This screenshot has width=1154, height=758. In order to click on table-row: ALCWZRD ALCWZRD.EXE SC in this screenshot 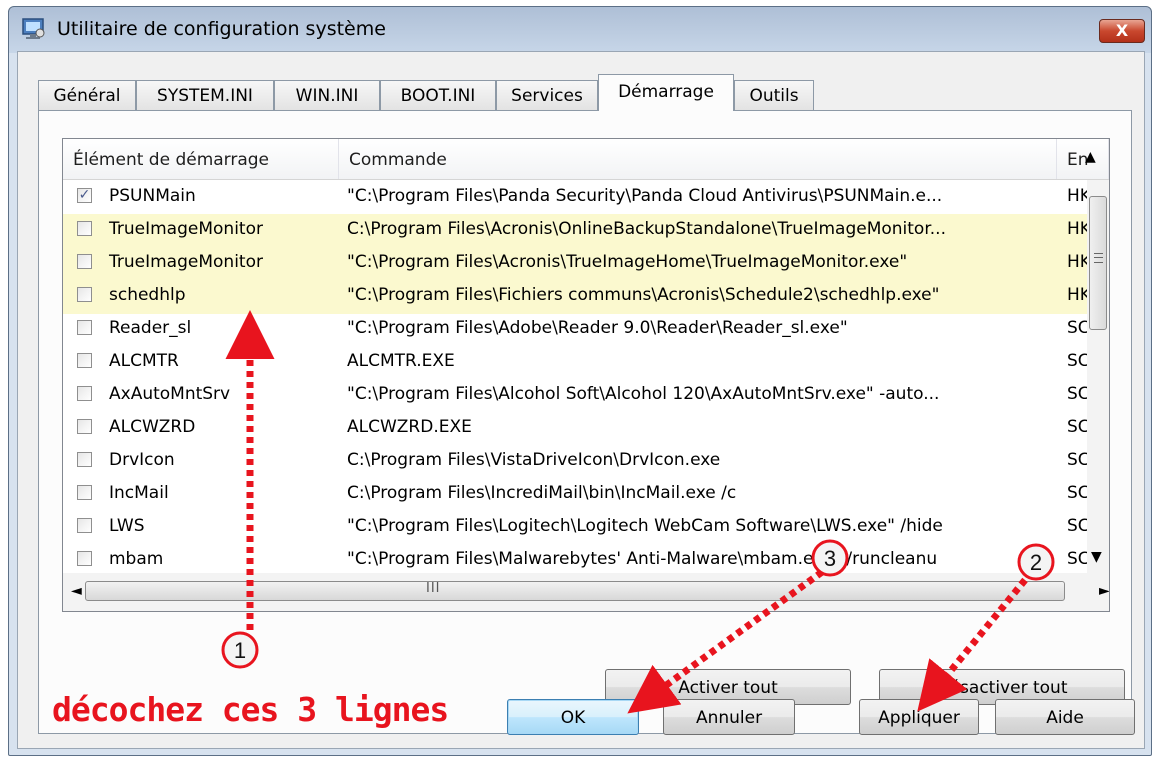, I will do `click(575, 429)`.